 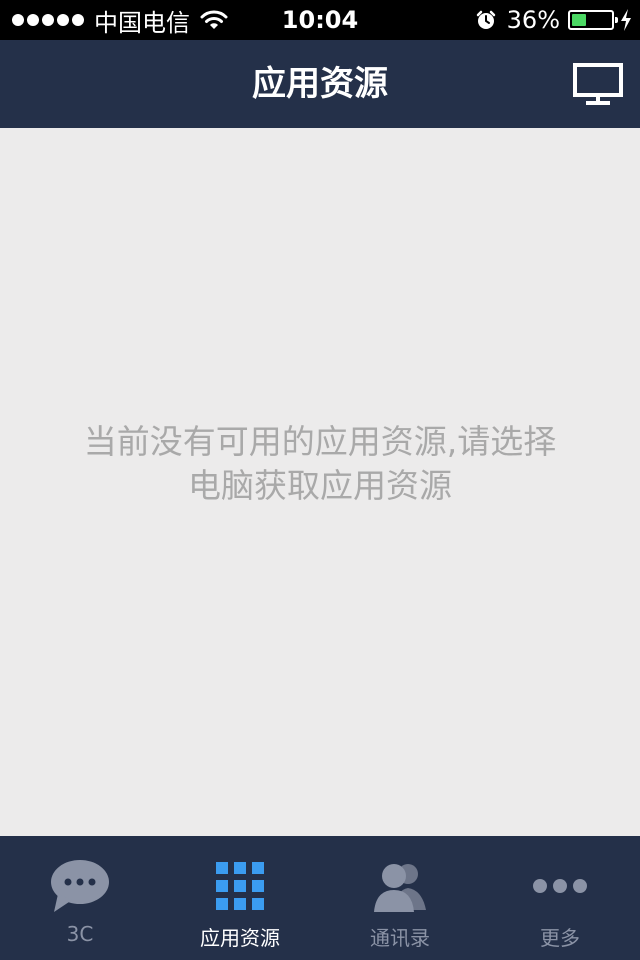 I want to click on status-right: 36%, so click(x=553, y=20).